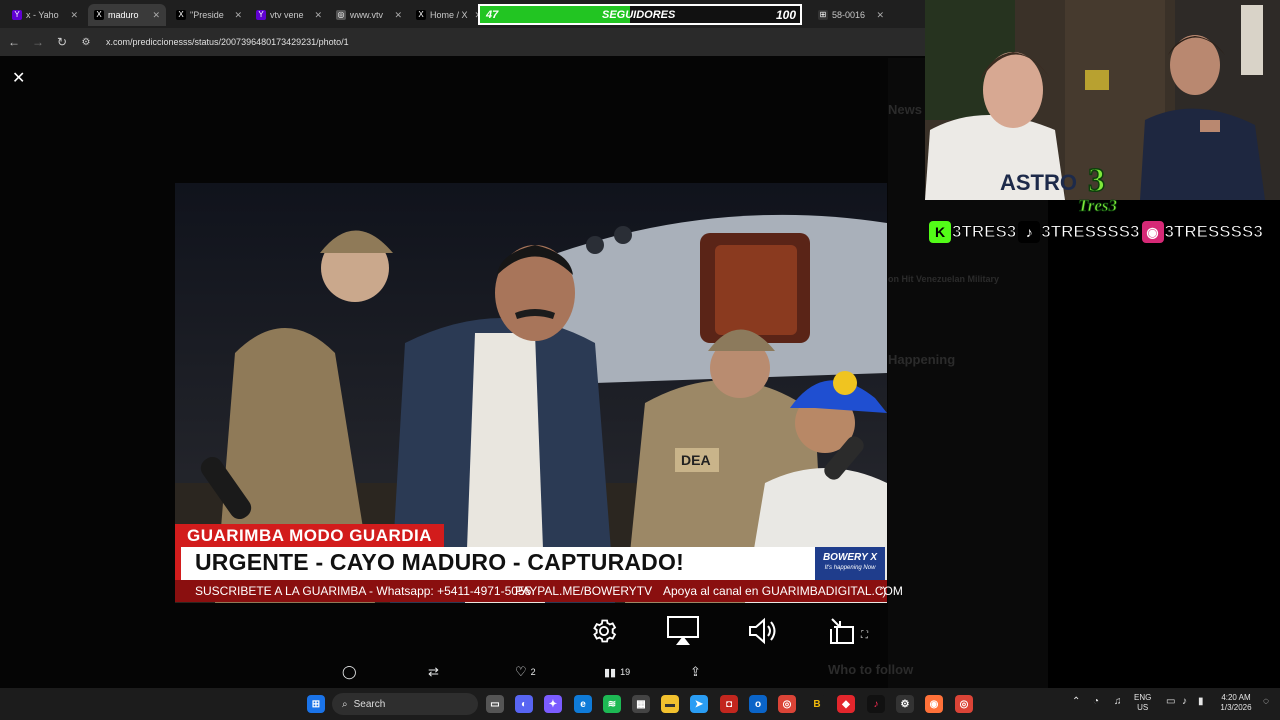  What do you see at coordinates (405, 704) in the screenshot?
I see `taskbar-search: ⌕ Search` at bounding box center [405, 704].